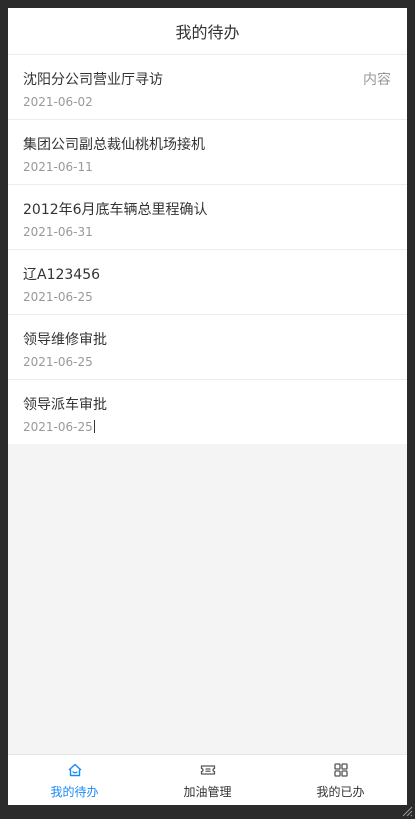  I want to click on nav-bar: 我的待办, so click(207, 31).